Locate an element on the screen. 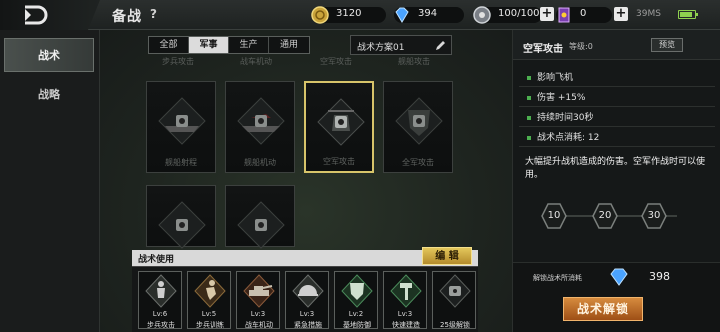  slot-name: 快速建造 is located at coordinates (406, 325).